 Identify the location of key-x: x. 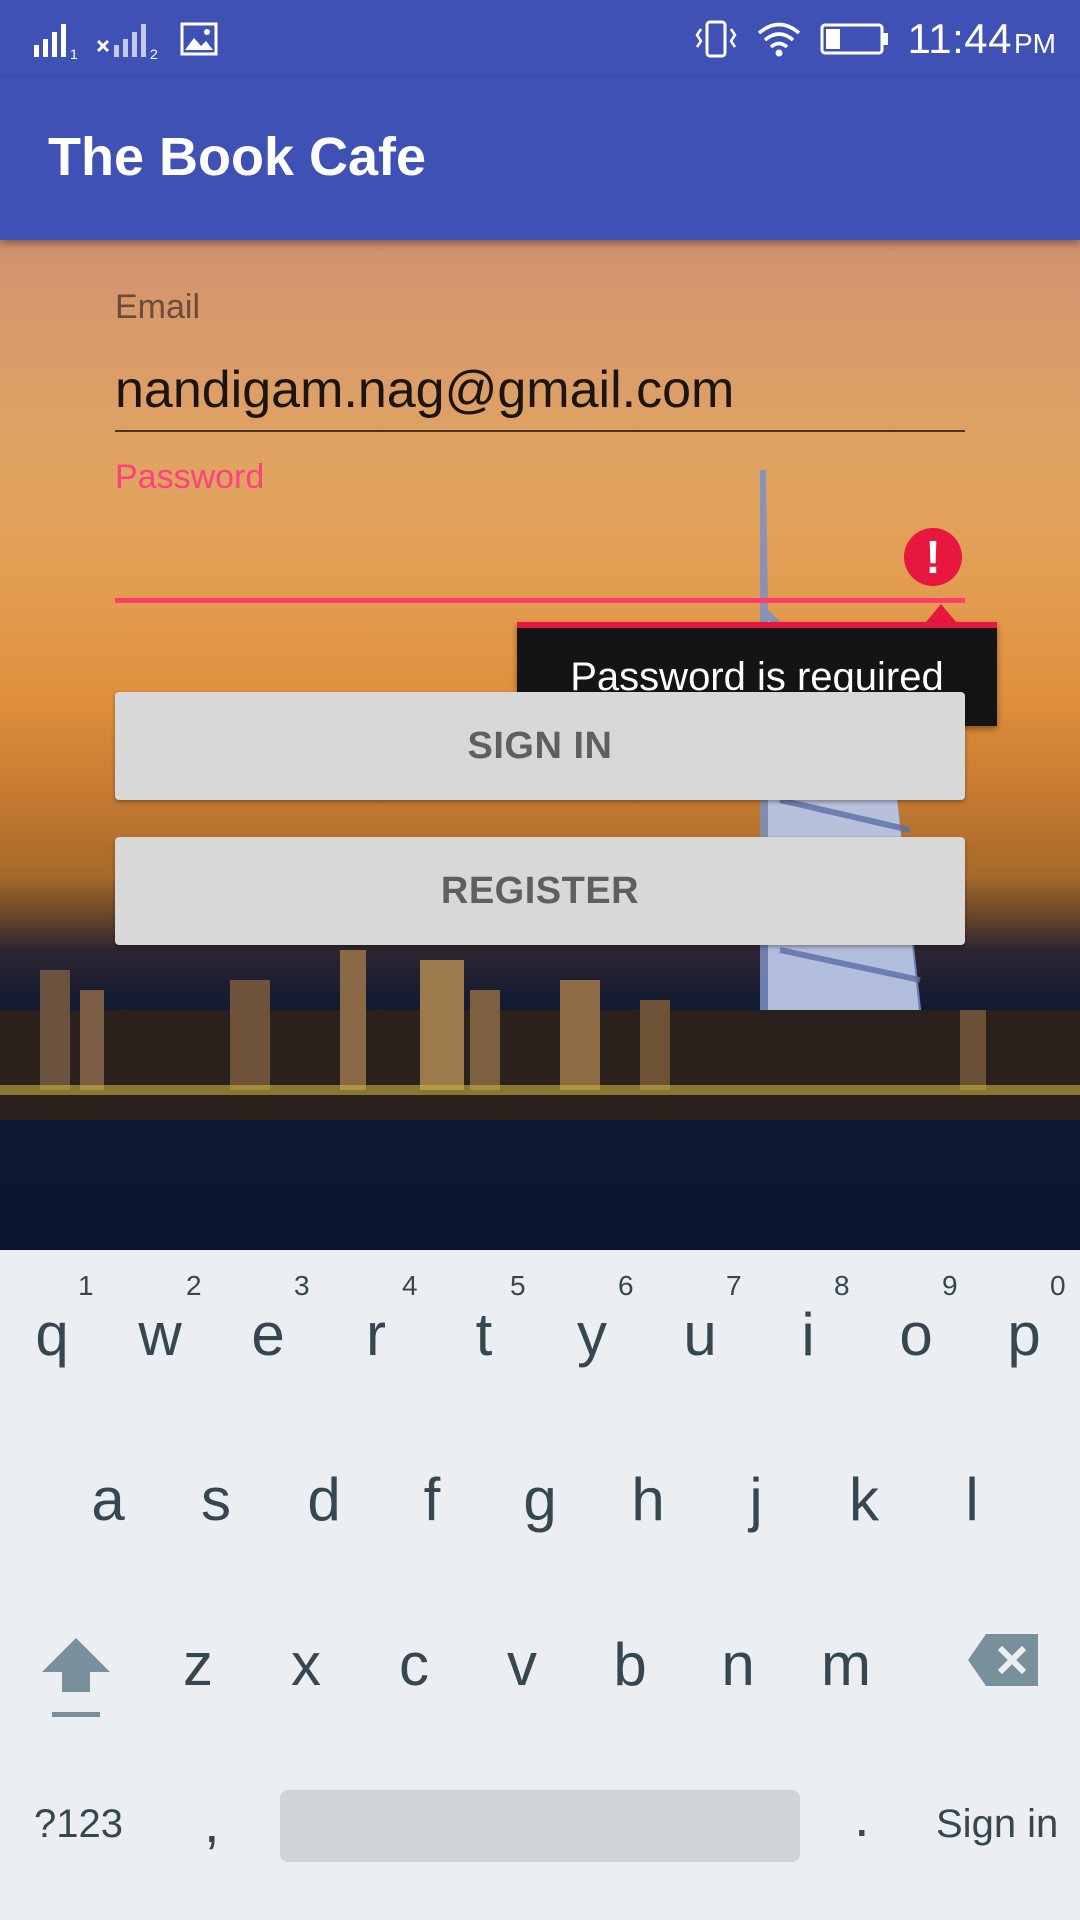
(306, 1664).